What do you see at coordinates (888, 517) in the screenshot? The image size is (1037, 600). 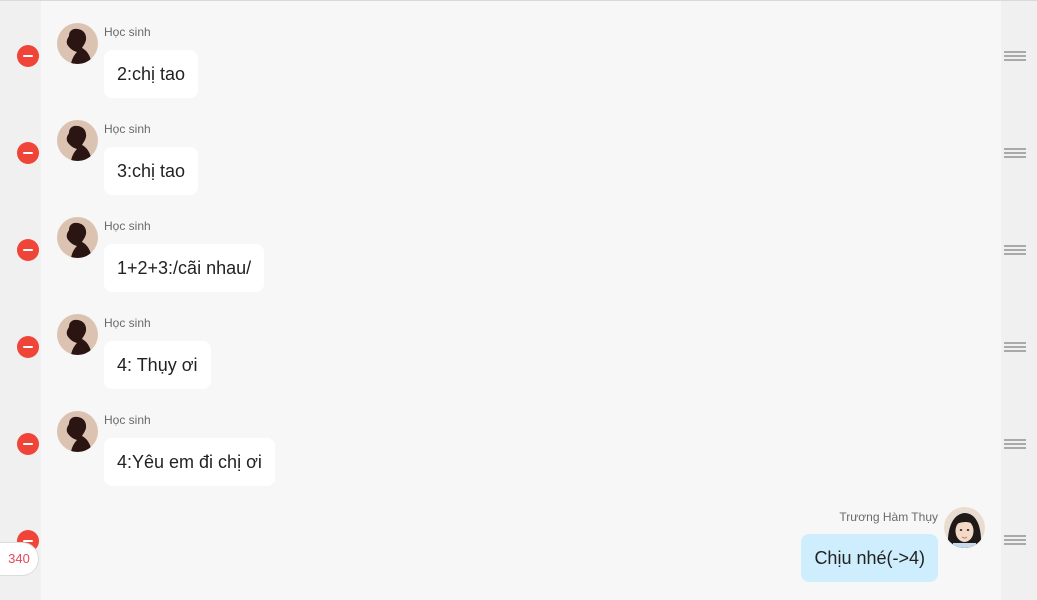 I see `sender-name: Trương Hàm Thụy` at bounding box center [888, 517].